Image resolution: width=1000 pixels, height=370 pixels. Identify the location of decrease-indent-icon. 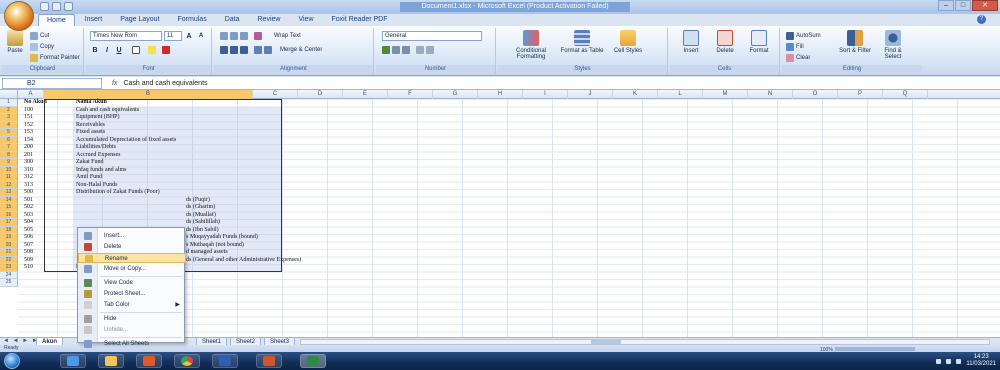
(258, 50).